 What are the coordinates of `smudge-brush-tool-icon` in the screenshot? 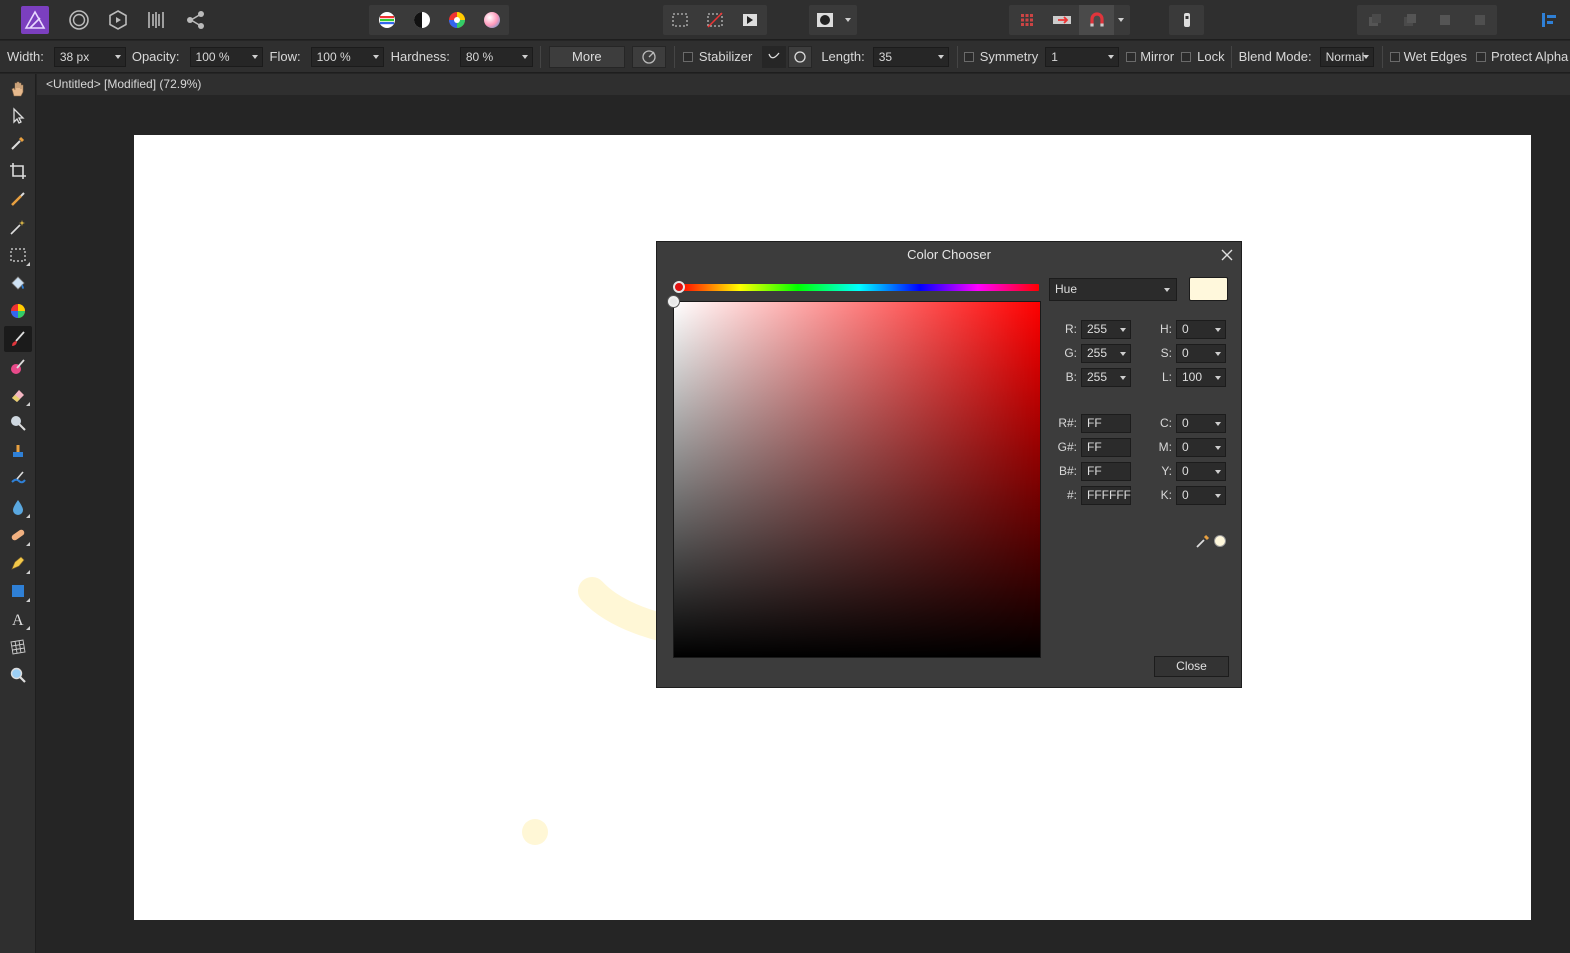 It's located at (18, 479).